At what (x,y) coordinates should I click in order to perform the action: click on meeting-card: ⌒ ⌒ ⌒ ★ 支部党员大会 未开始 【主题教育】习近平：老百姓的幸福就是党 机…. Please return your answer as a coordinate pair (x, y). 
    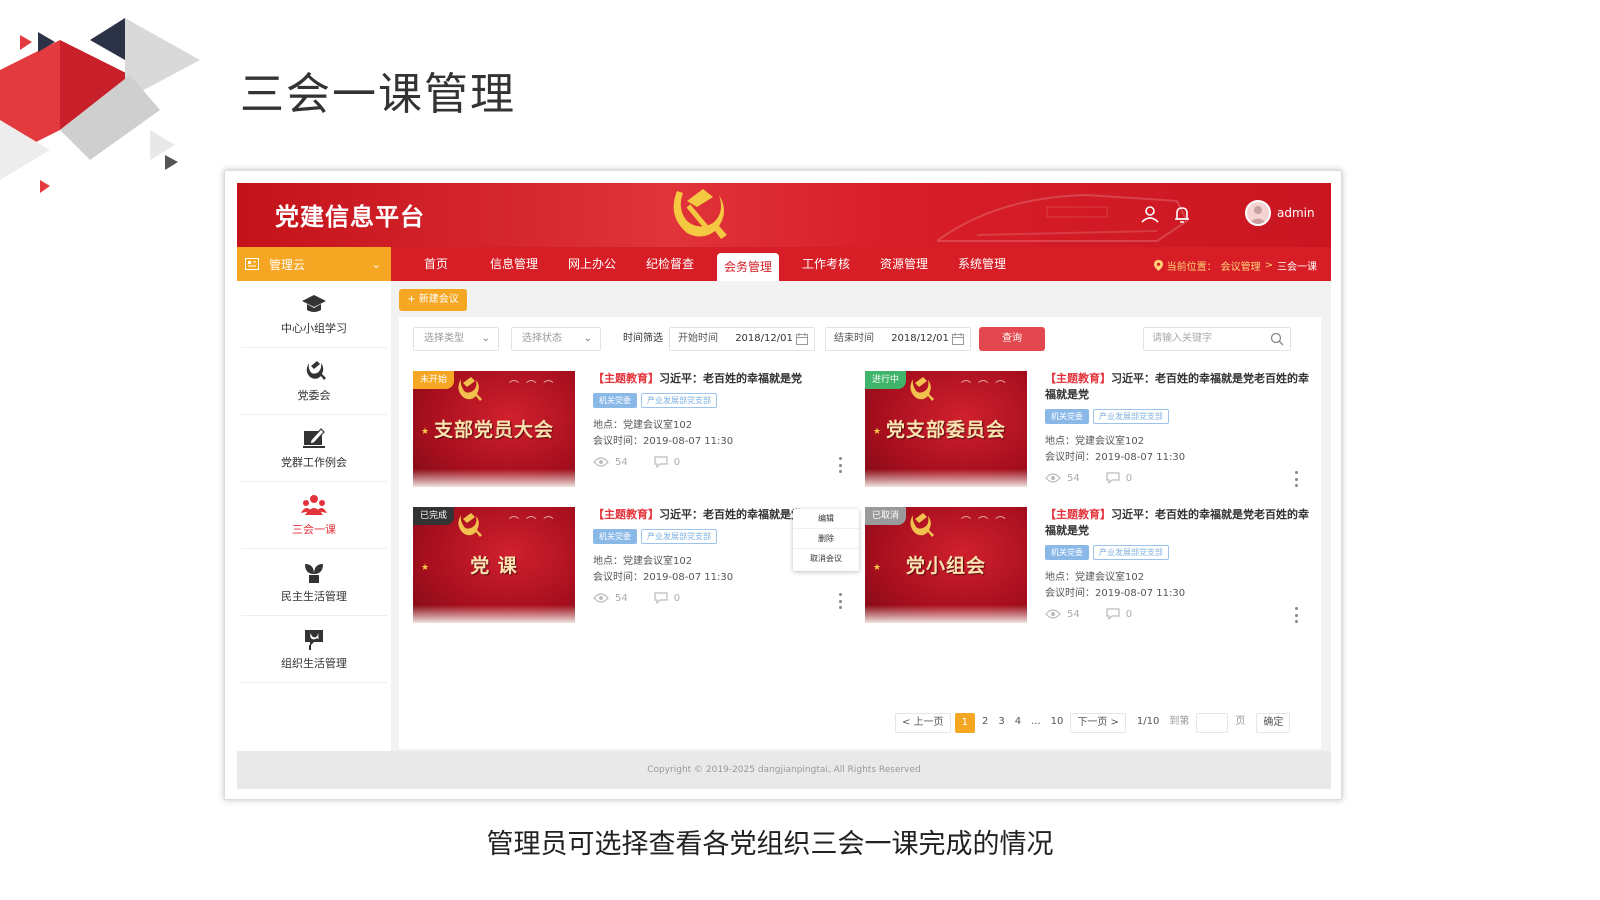
    Looking at the image, I should click on (633, 430).